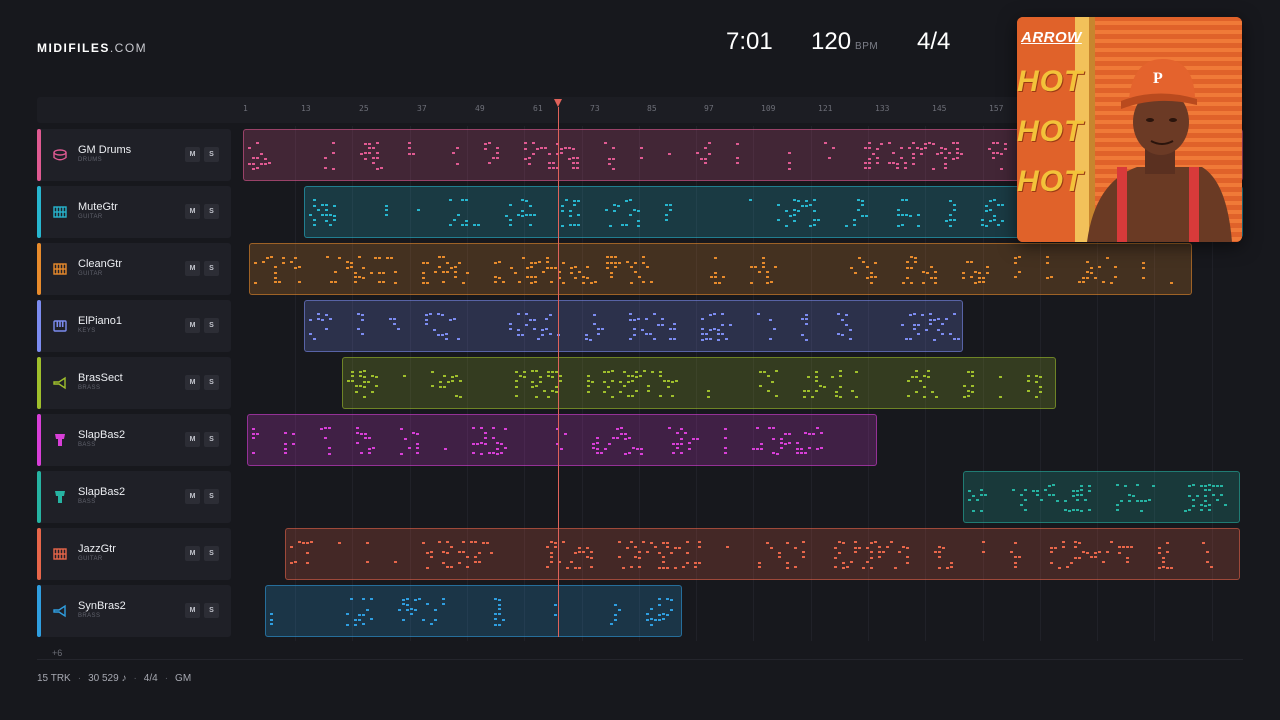  Describe the element at coordinates (134, 554) in the screenshot. I see `track-header: JazzGtr GUITAR M S` at that location.